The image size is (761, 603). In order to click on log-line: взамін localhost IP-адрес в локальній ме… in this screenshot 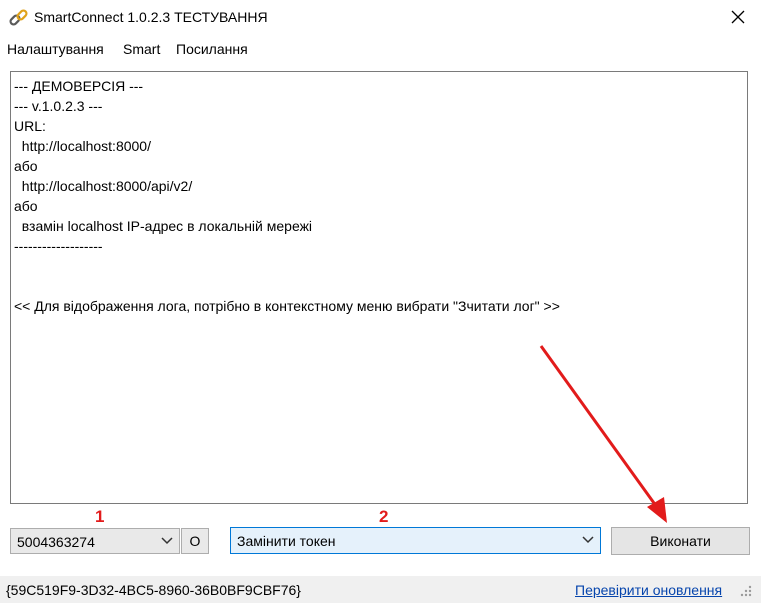, I will do `click(163, 226)`.